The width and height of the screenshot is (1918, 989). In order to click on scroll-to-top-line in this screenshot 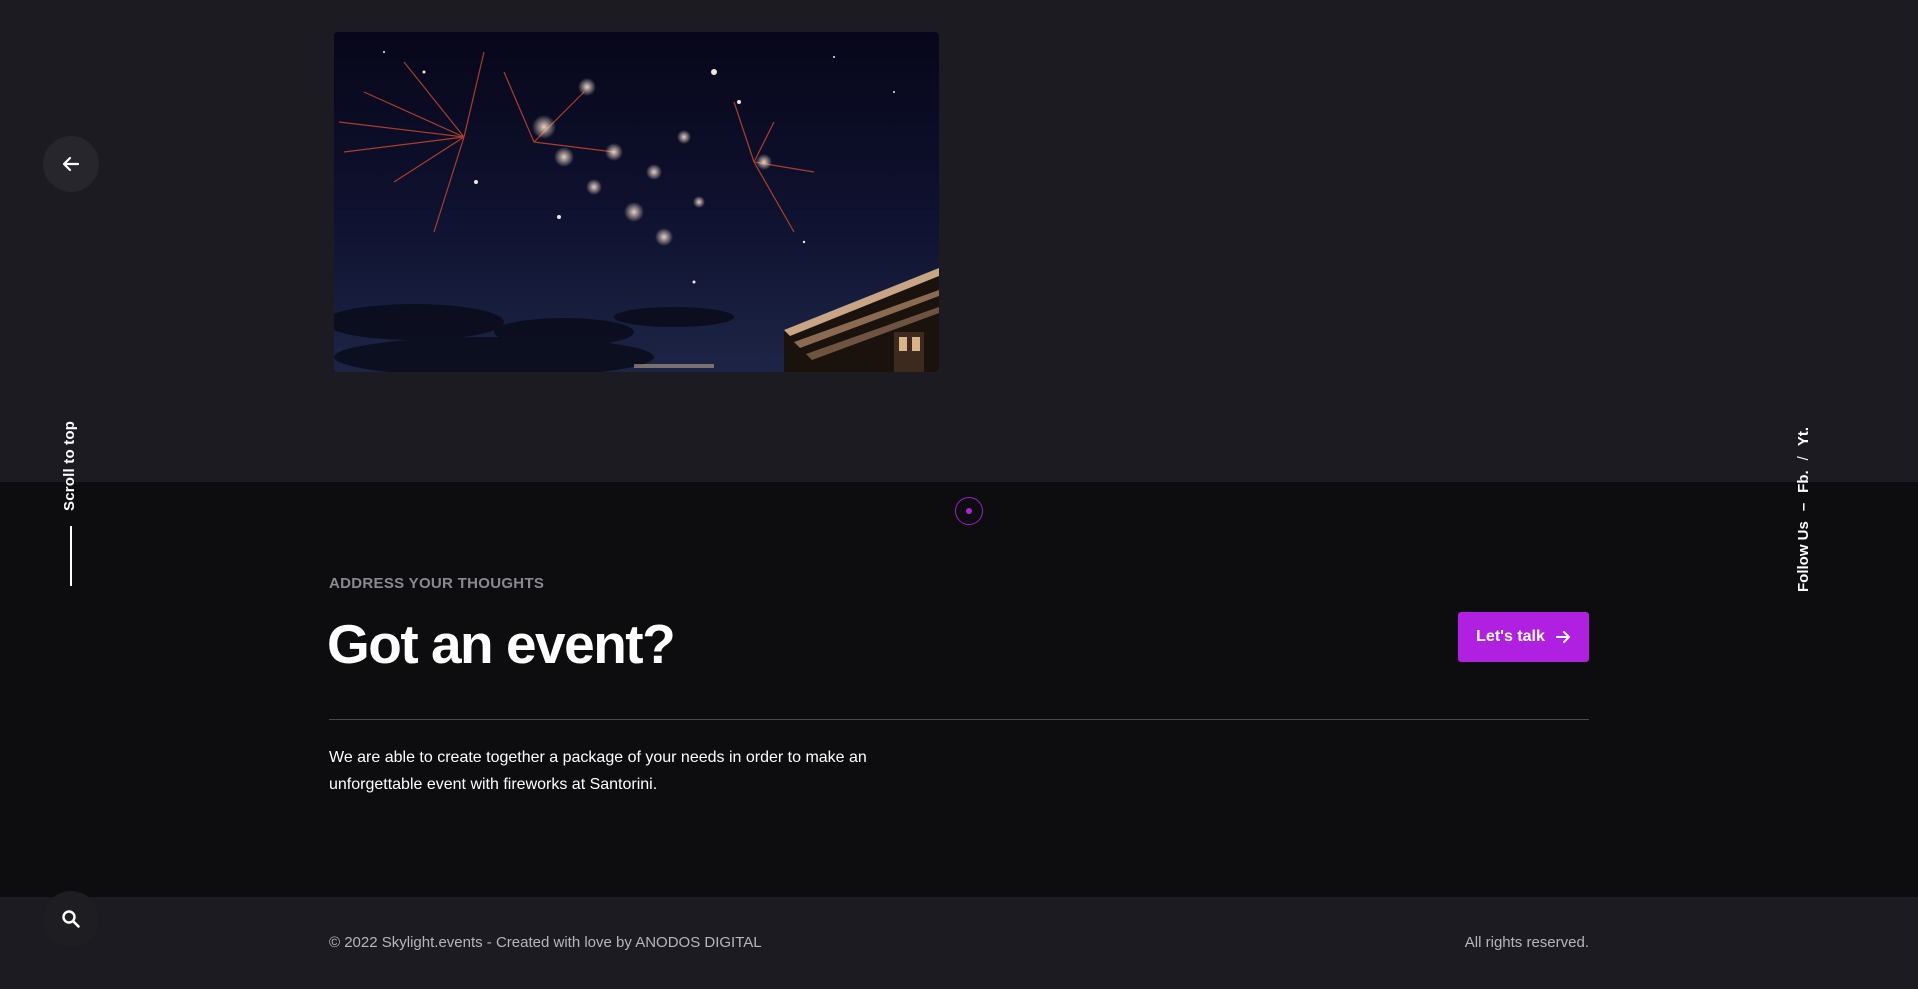, I will do `click(71, 556)`.